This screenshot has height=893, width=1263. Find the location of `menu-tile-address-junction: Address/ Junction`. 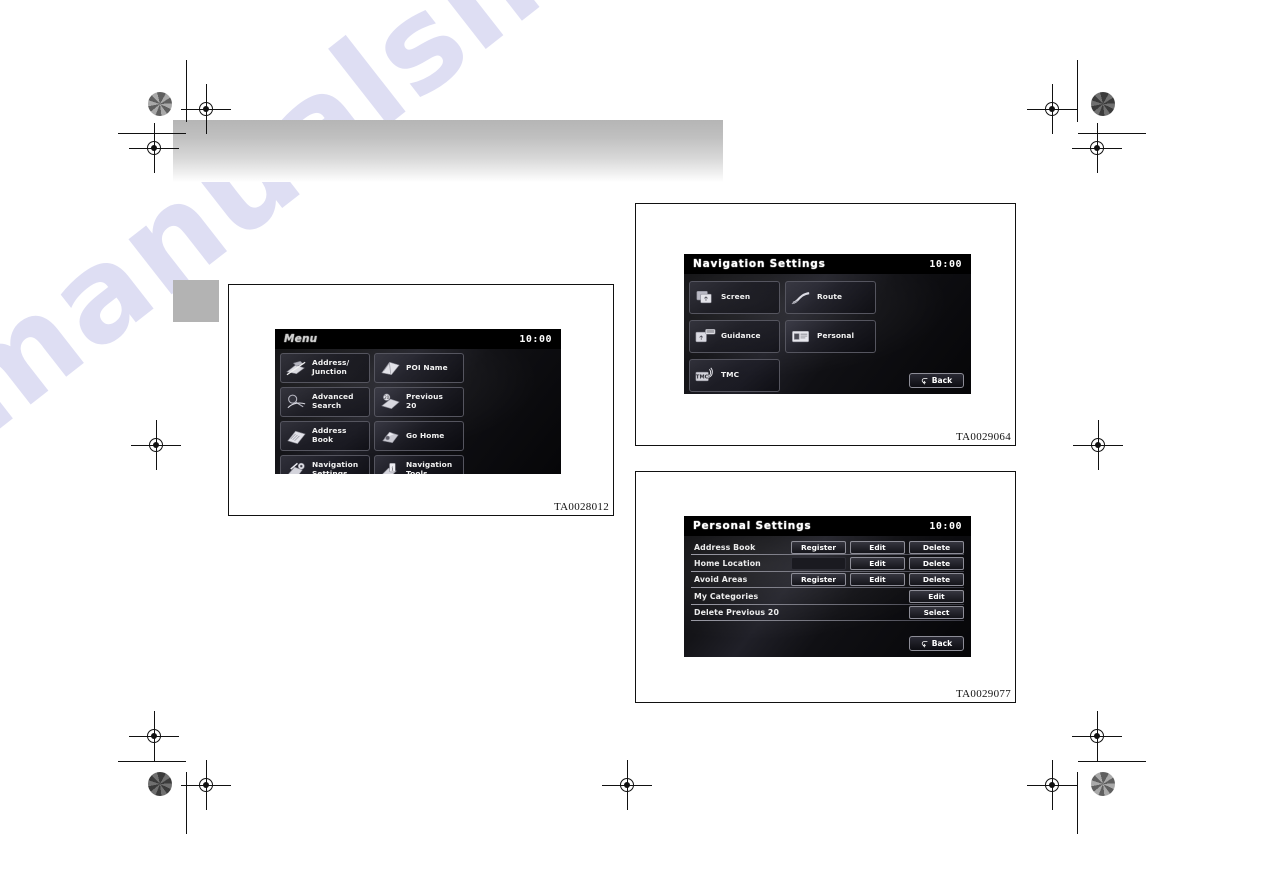

menu-tile-address-junction: Address/ Junction is located at coordinates (325, 368).